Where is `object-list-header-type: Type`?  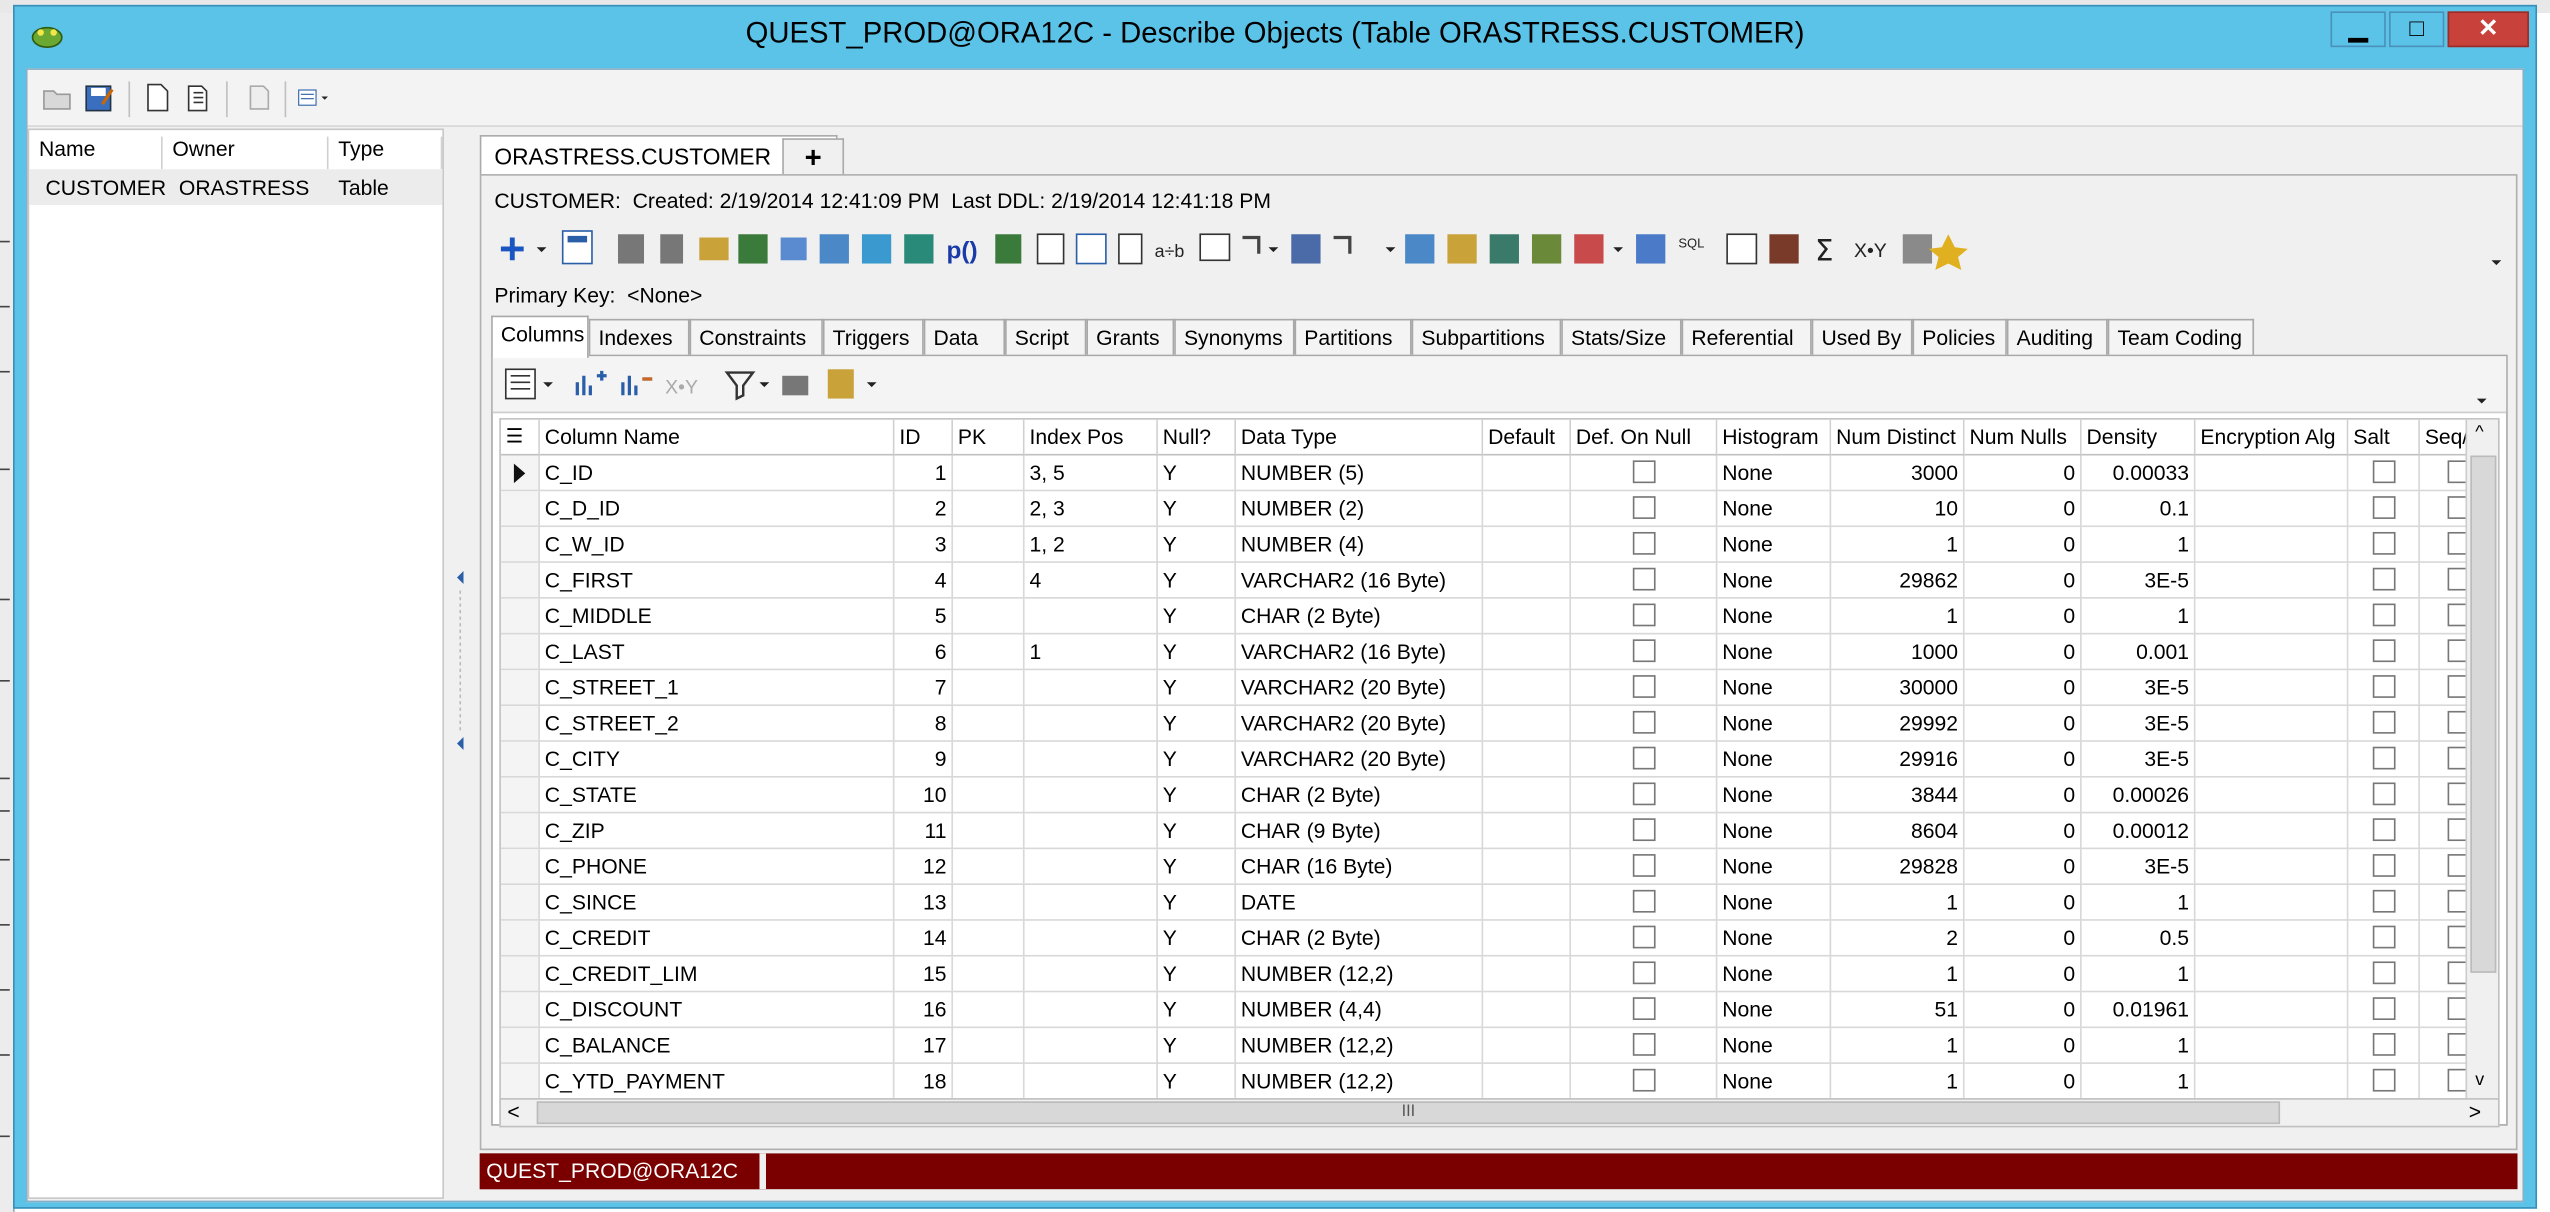
object-list-header-type: Type is located at coordinates (386, 153).